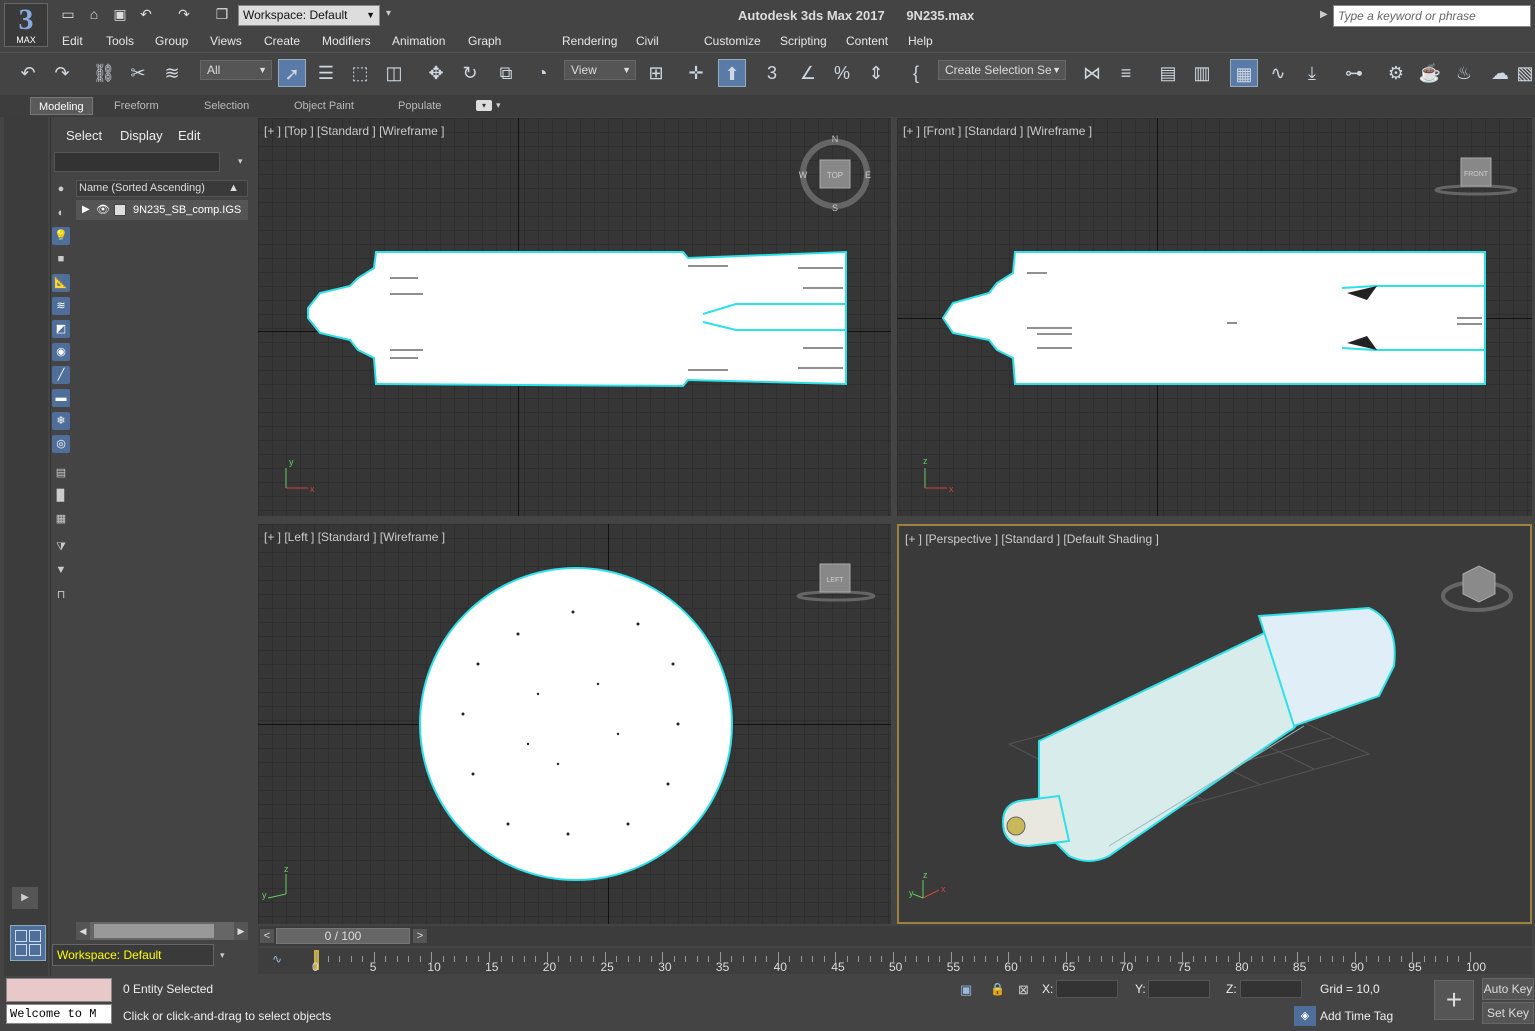 The height and width of the screenshot is (1031, 1535). What do you see at coordinates (59, 1014) in the screenshot?
I see `maxscript-listener-output: Welcome to M` at bounding box center [59, 1014].